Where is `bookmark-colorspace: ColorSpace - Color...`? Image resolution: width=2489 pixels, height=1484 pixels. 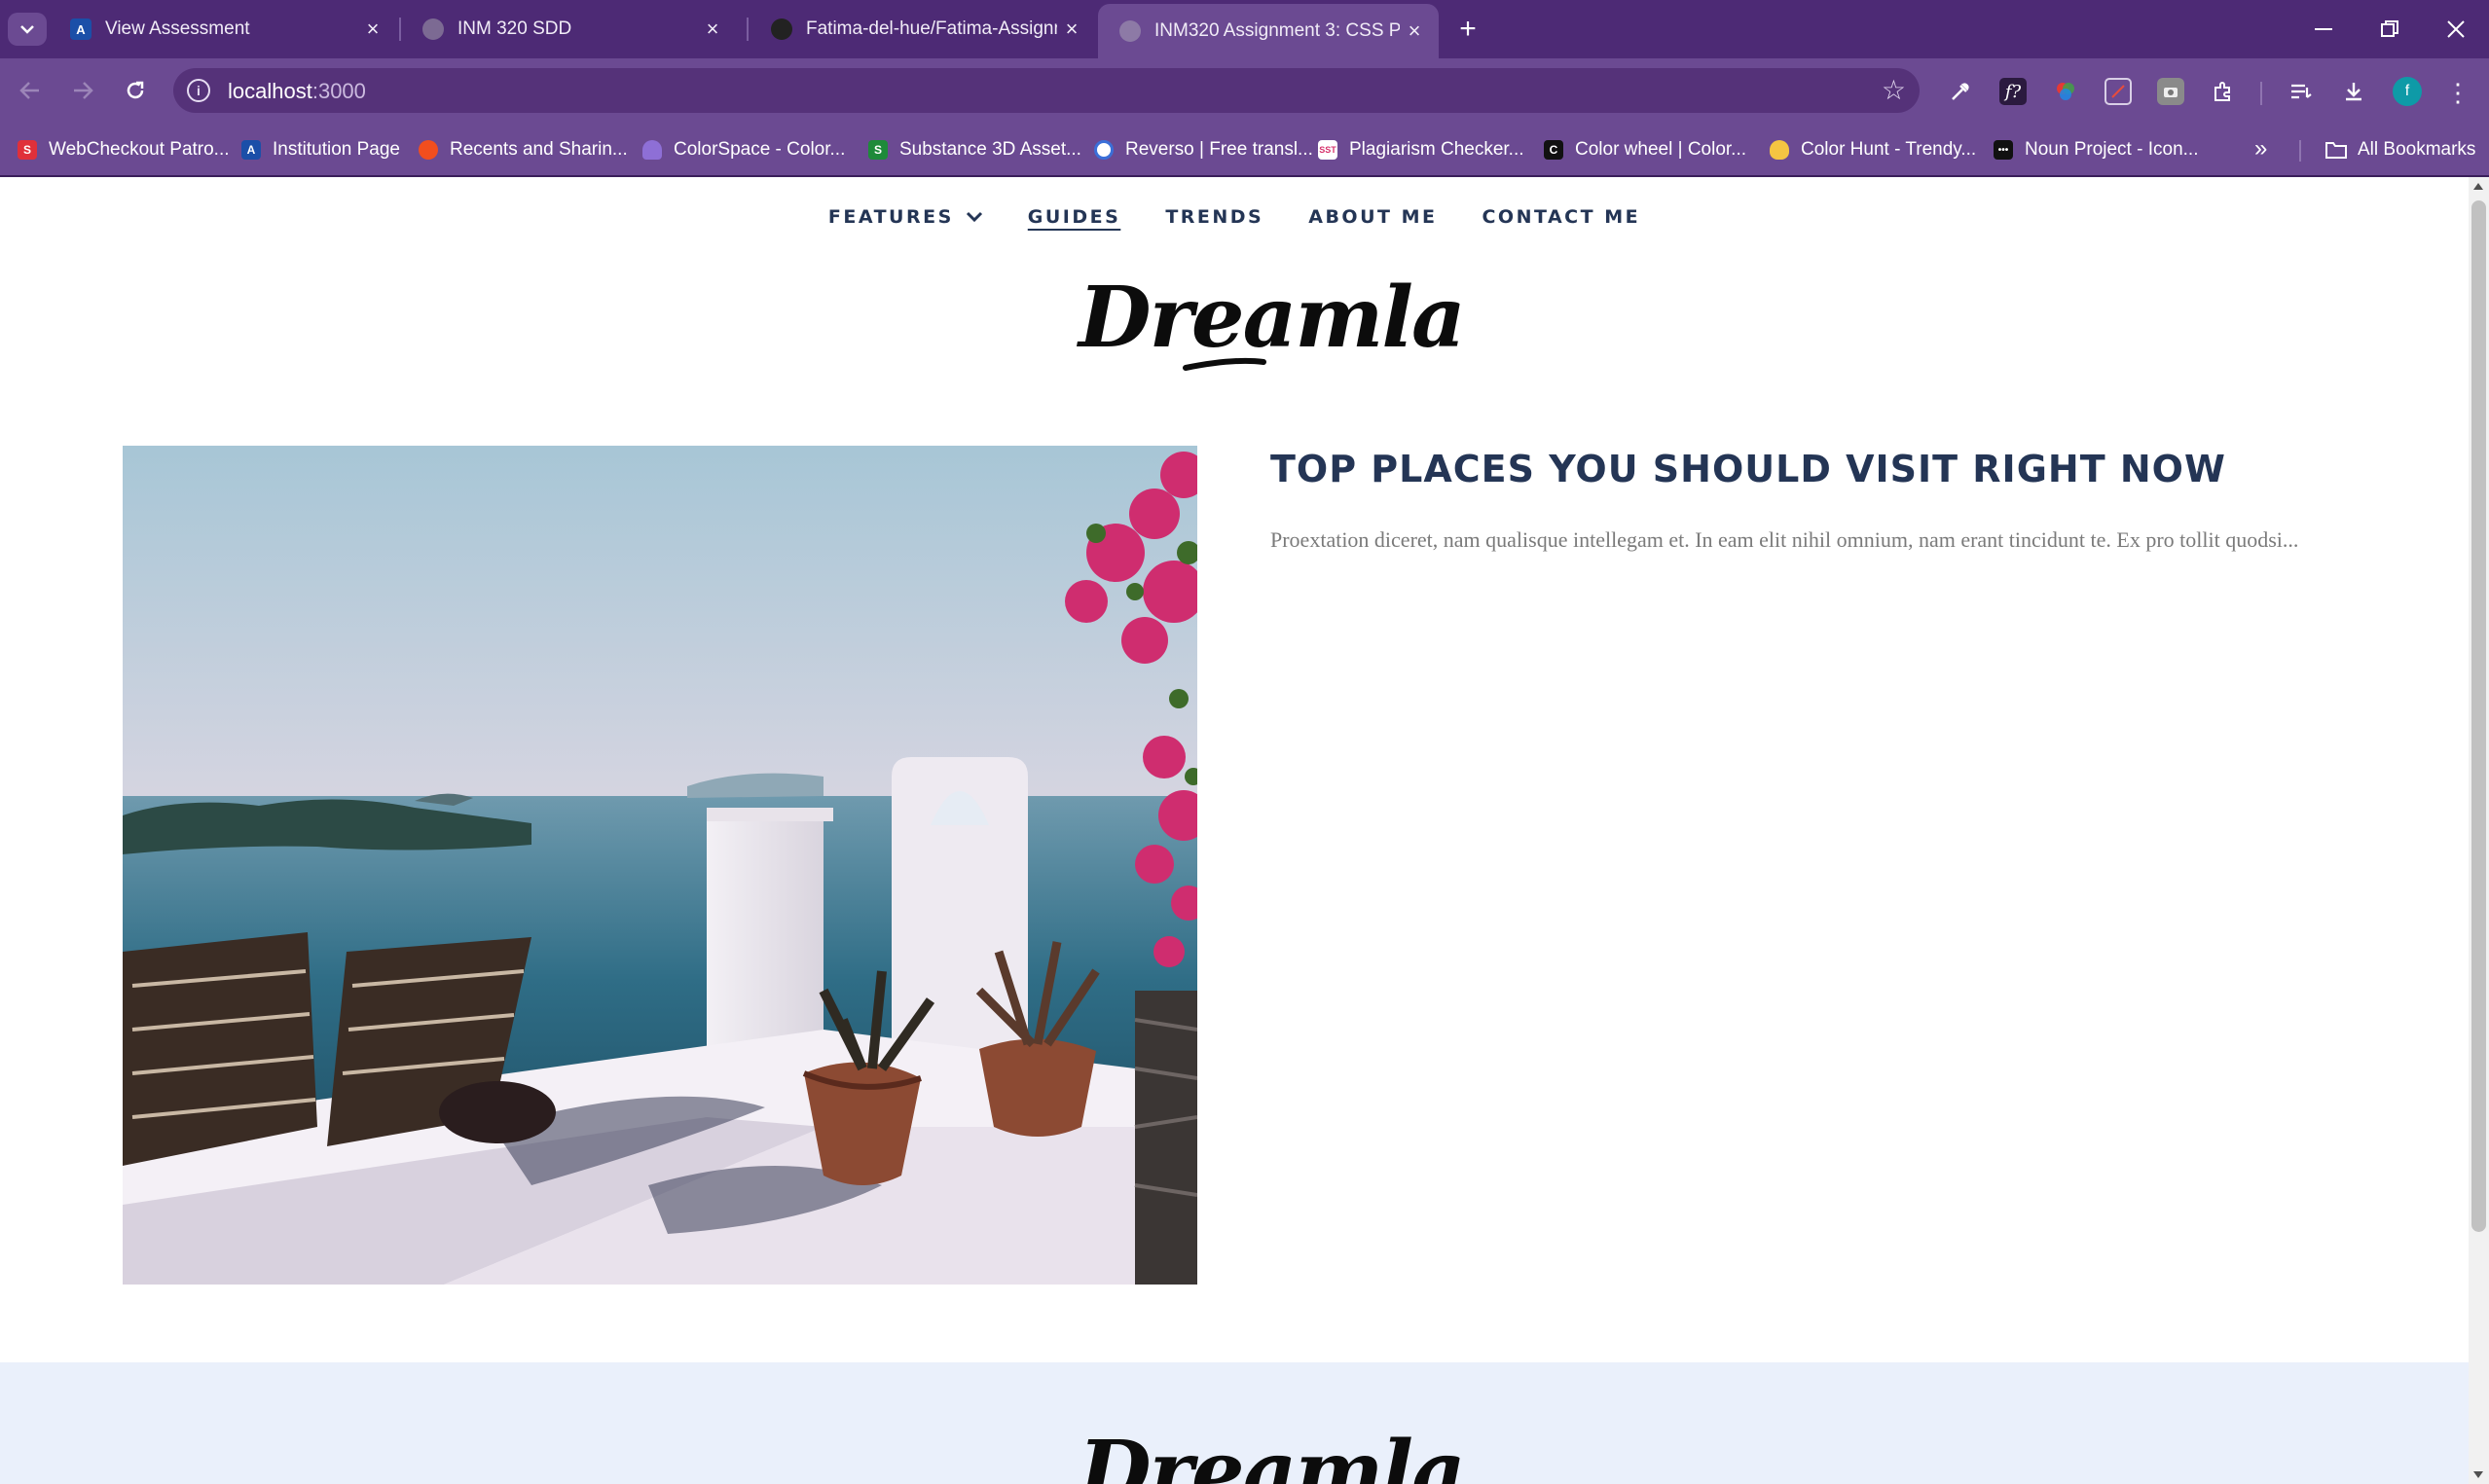 bookmark-colorspace: ColorSpace - Color... is located at coordinates (743, 150).